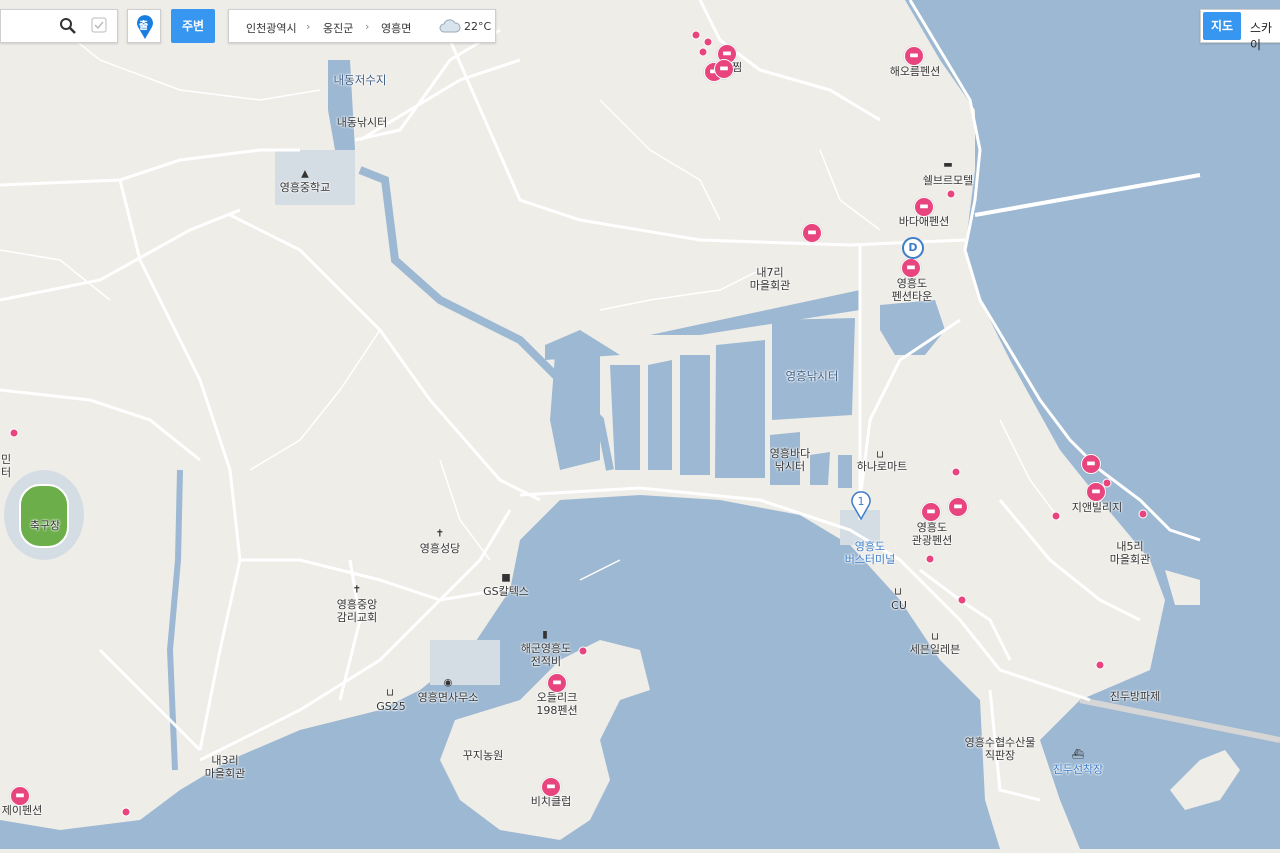  What do you see at coordinates (1078, 769) in the screenshot?
I see `label-pier: 진두선착장` at bounding box center [1078, 769].